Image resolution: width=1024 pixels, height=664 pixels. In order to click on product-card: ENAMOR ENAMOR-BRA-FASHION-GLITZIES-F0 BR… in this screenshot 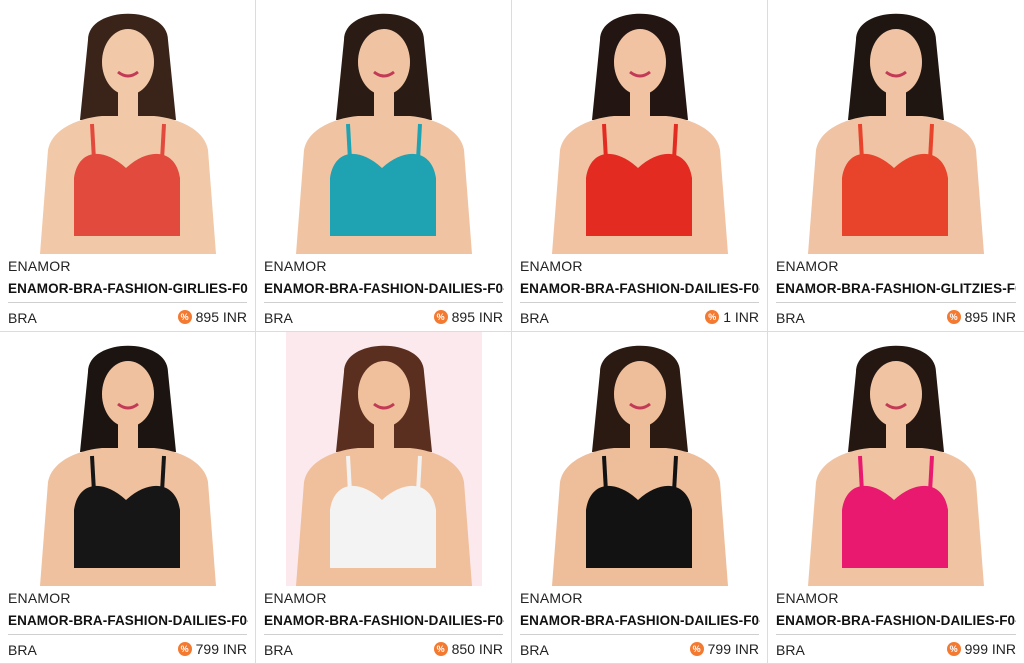, I will do `click(896, 166)`.